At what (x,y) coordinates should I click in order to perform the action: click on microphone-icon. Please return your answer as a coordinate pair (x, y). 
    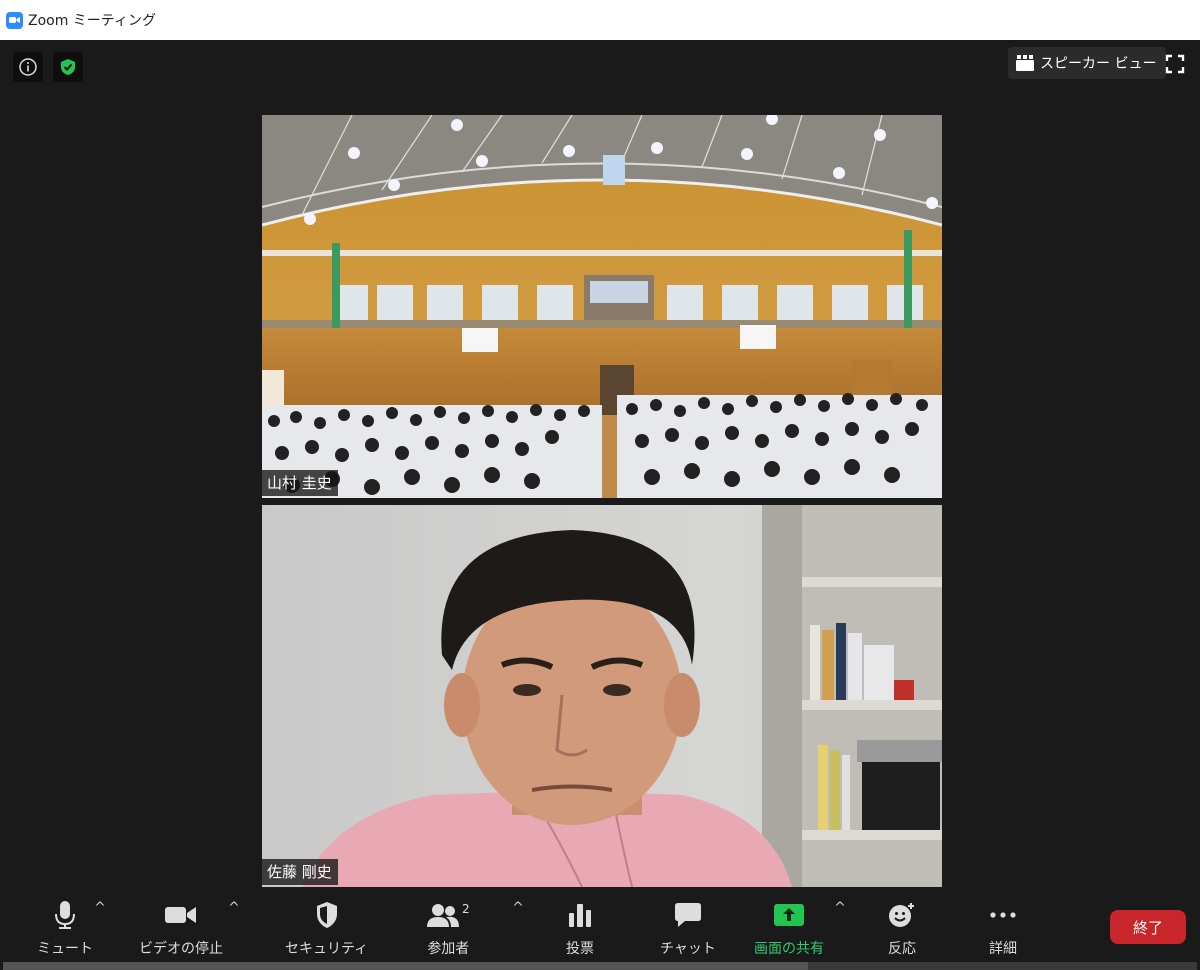
    Looking at the image, I should click on (65, 915).